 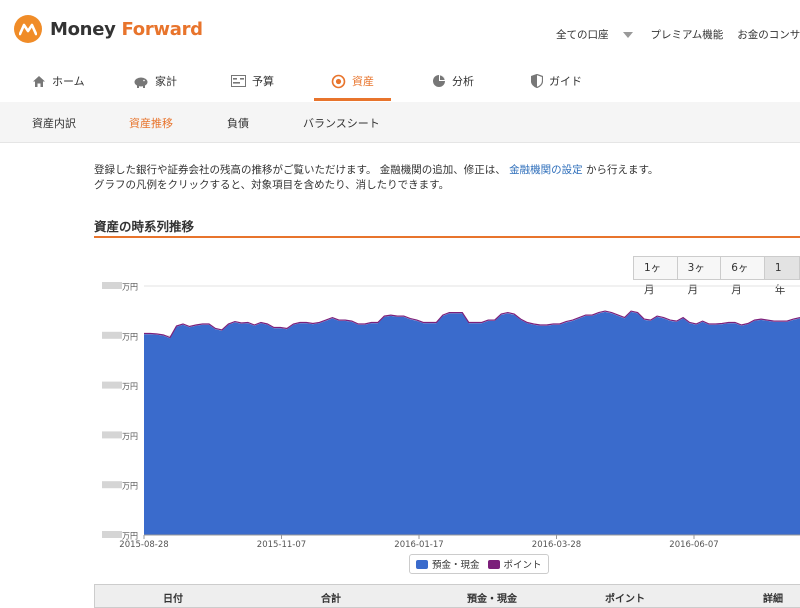 I want to click on range-3month-button: 3ヶ月, so click(x=699, y=276).